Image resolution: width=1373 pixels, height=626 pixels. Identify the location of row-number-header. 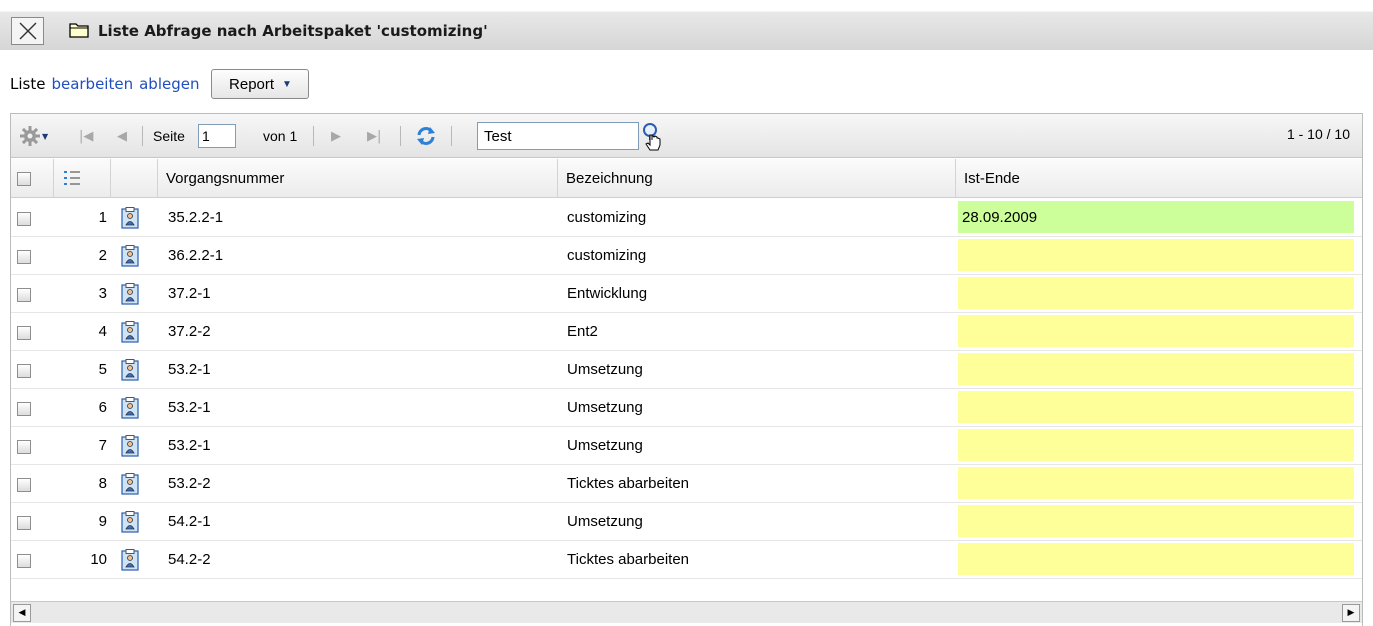
(82, 178).